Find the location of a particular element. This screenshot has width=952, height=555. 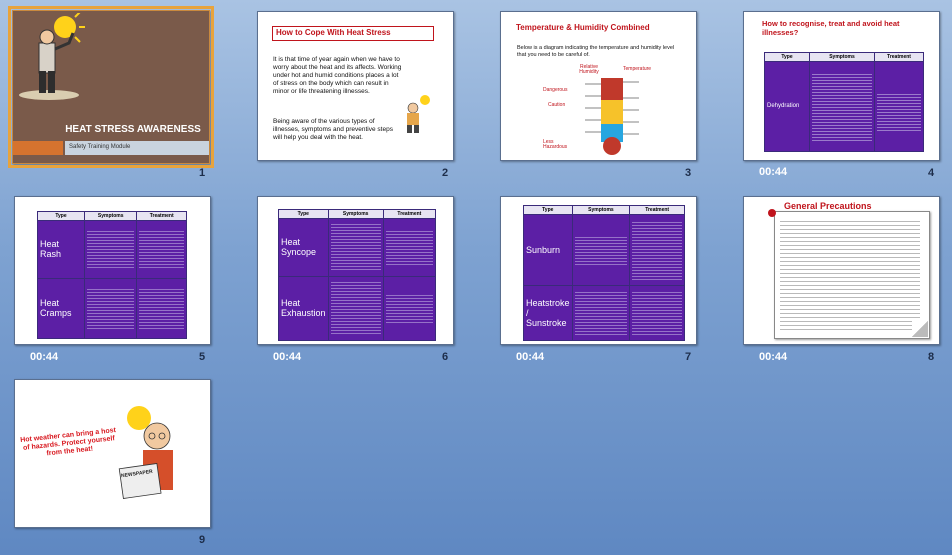

slide4-table: Type Symptoms Treatment Dehydration is located at coordinates (844, 102).